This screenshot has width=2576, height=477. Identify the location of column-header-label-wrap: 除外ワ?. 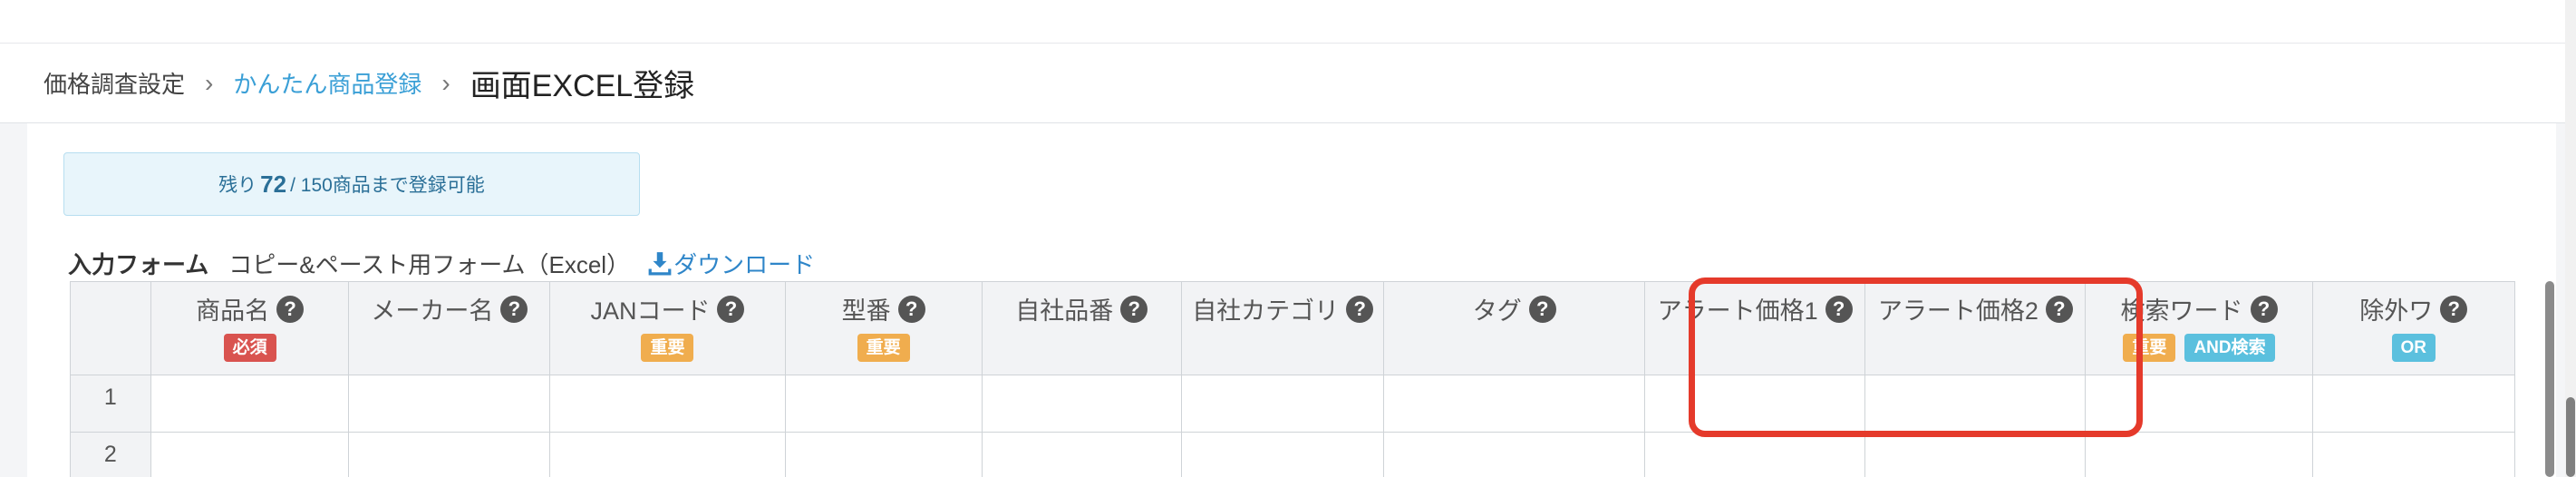
(2413, 308).